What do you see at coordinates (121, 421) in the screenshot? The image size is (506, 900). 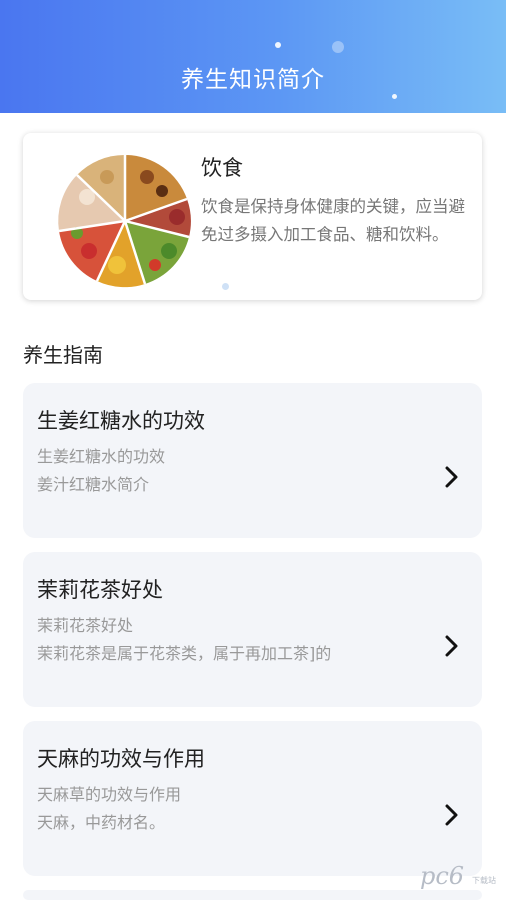 I see `card-title: 生姜红糖水的功效` at bounding box center [121, 421].